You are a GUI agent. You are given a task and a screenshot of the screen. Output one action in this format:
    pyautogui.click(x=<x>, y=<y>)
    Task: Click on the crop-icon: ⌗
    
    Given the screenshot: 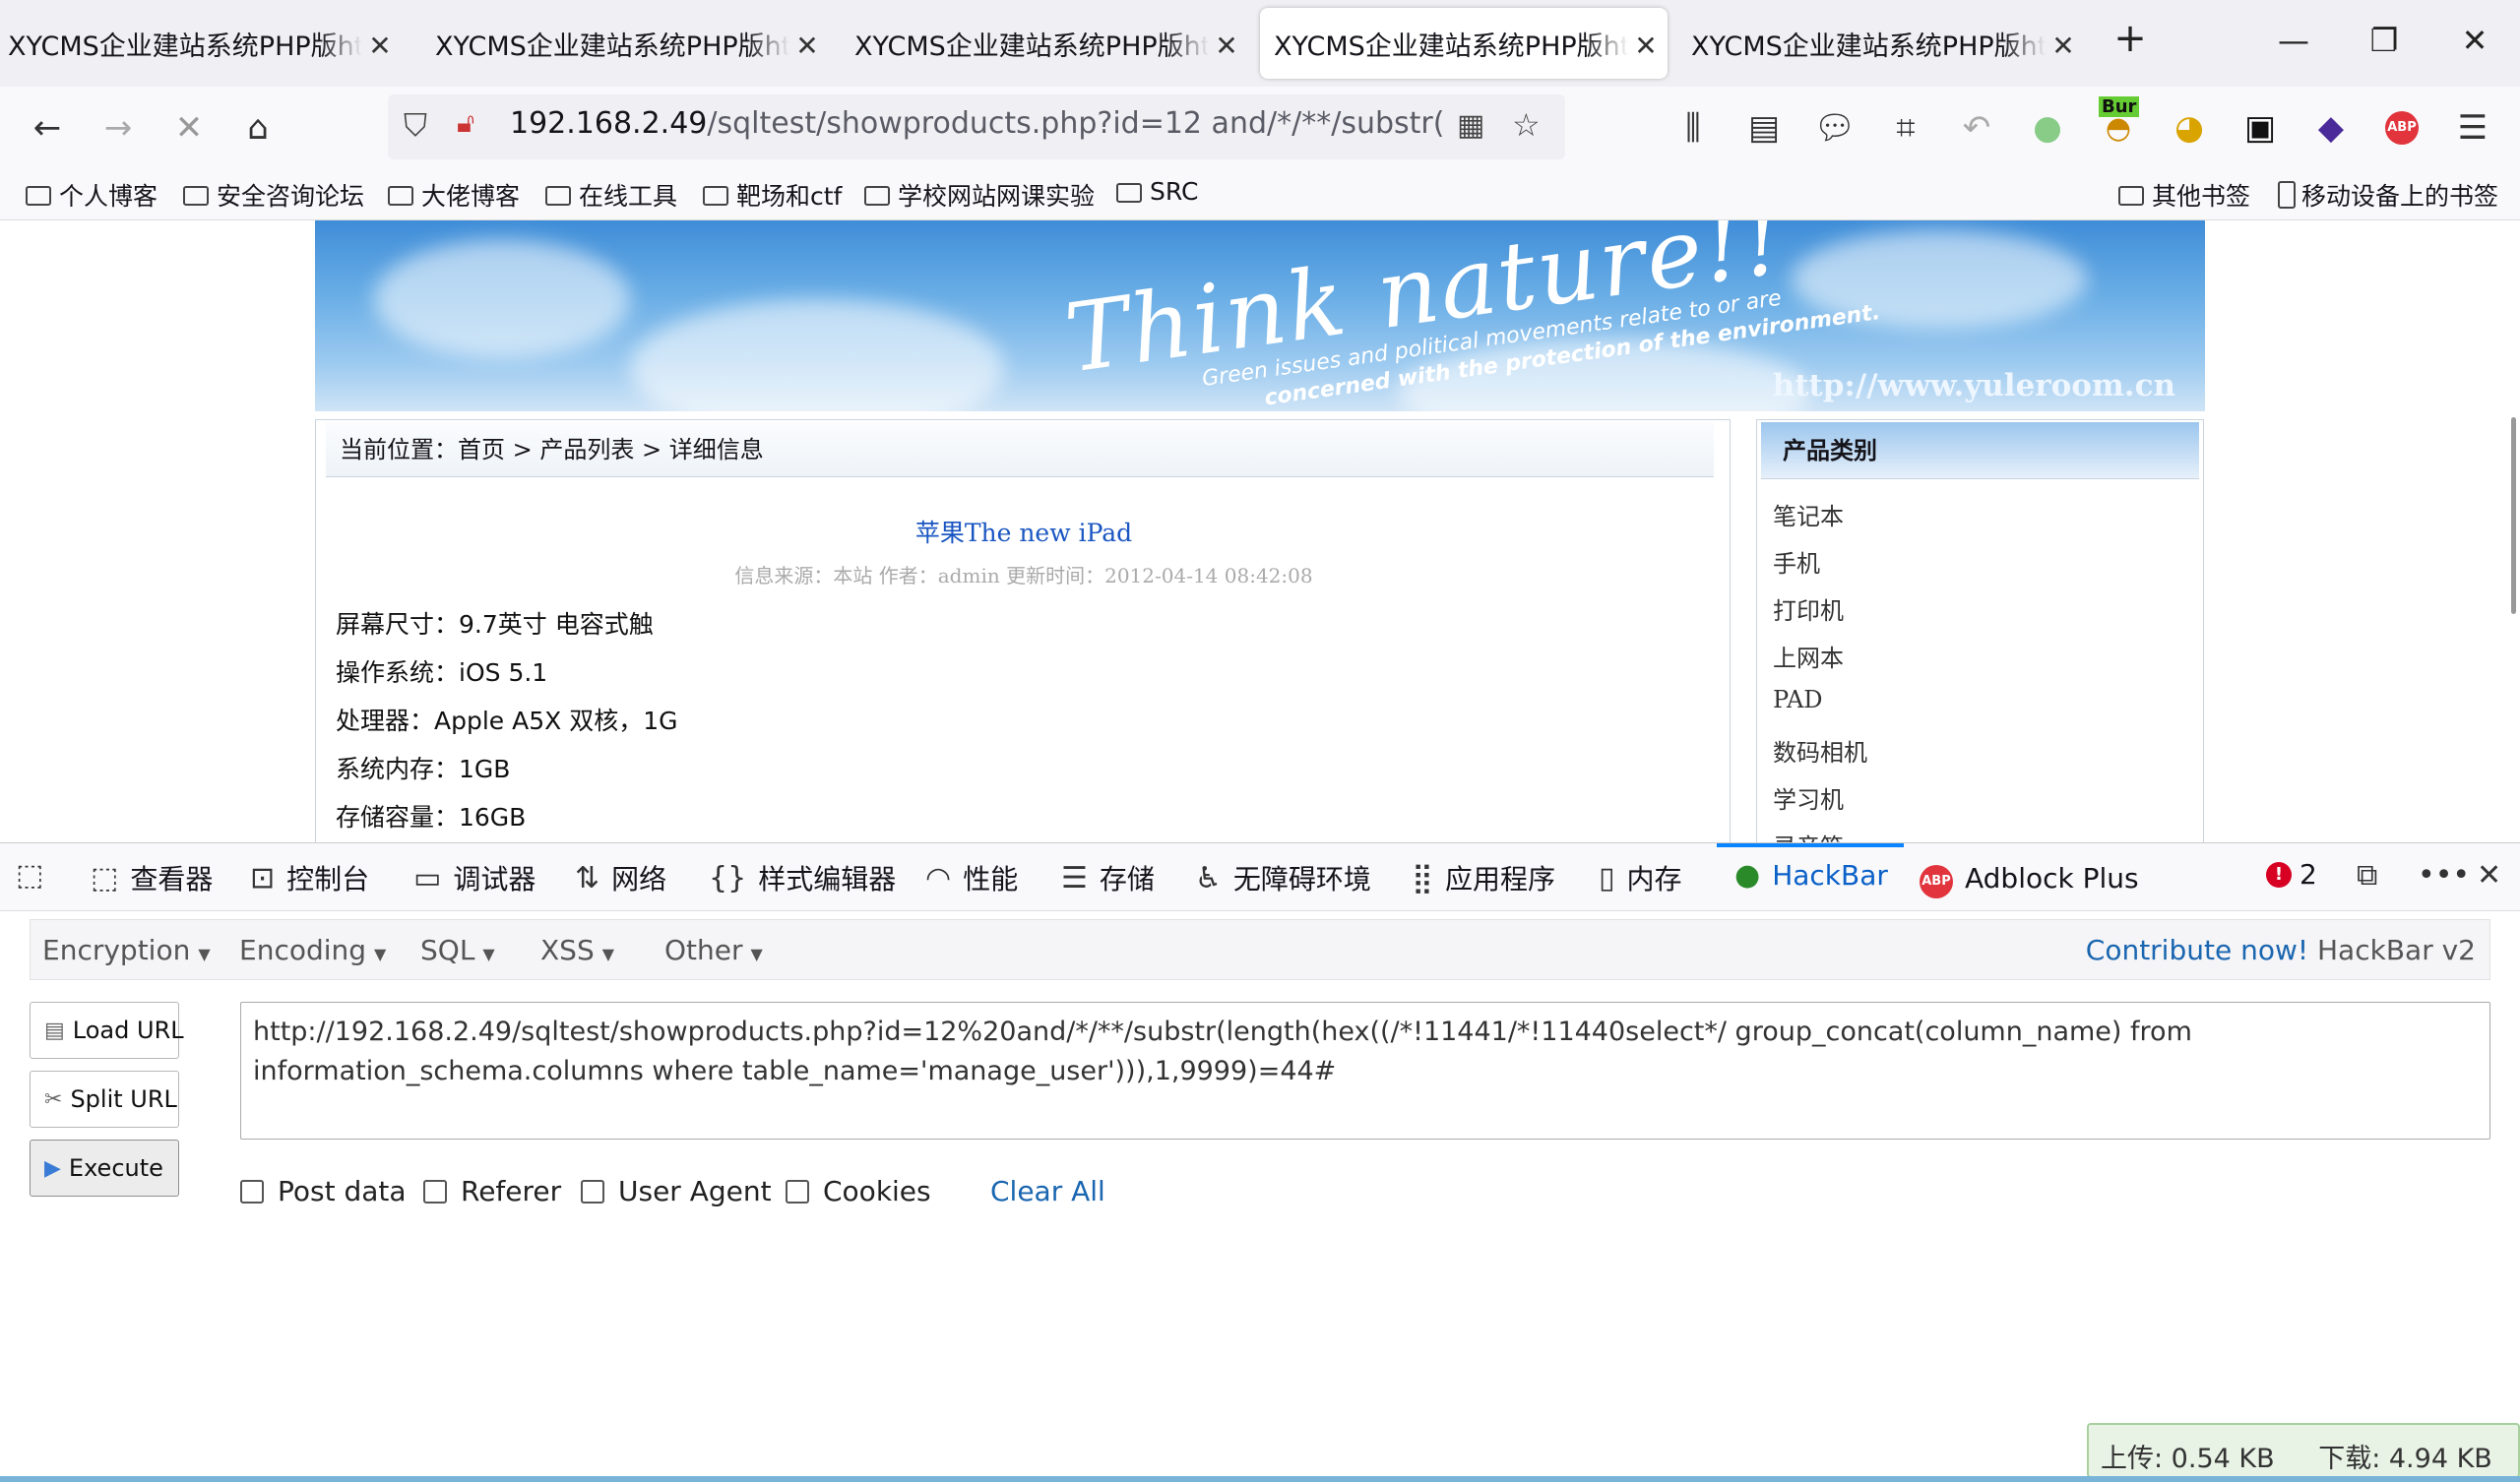 What is the action you would take?
    pyautogui.click(x=1905, y=128)
    